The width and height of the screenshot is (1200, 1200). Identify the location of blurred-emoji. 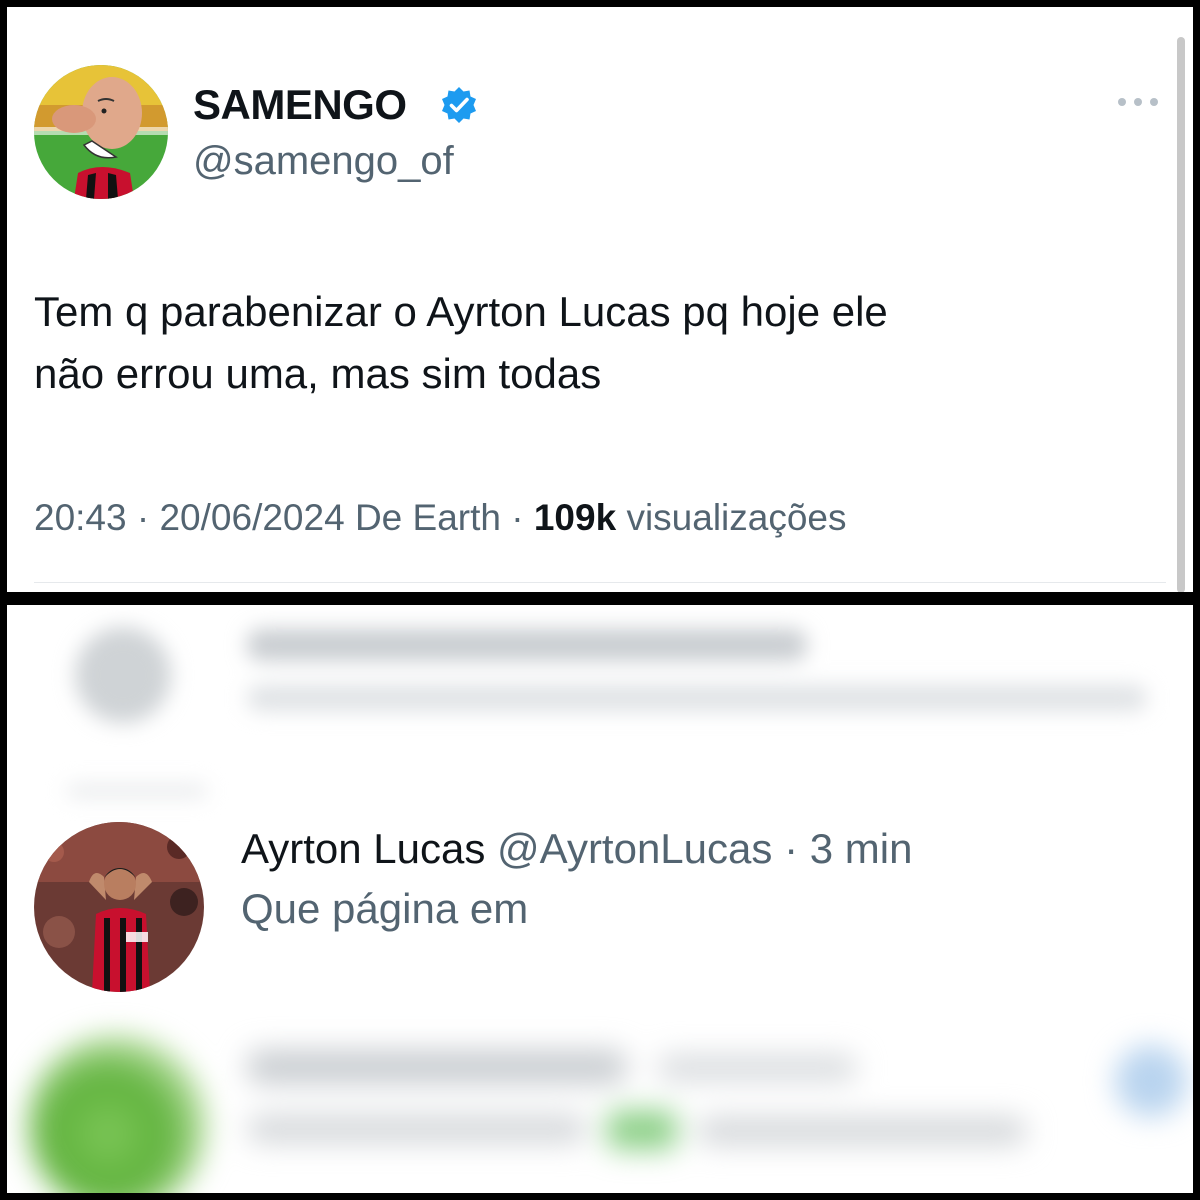
(642, 1130).